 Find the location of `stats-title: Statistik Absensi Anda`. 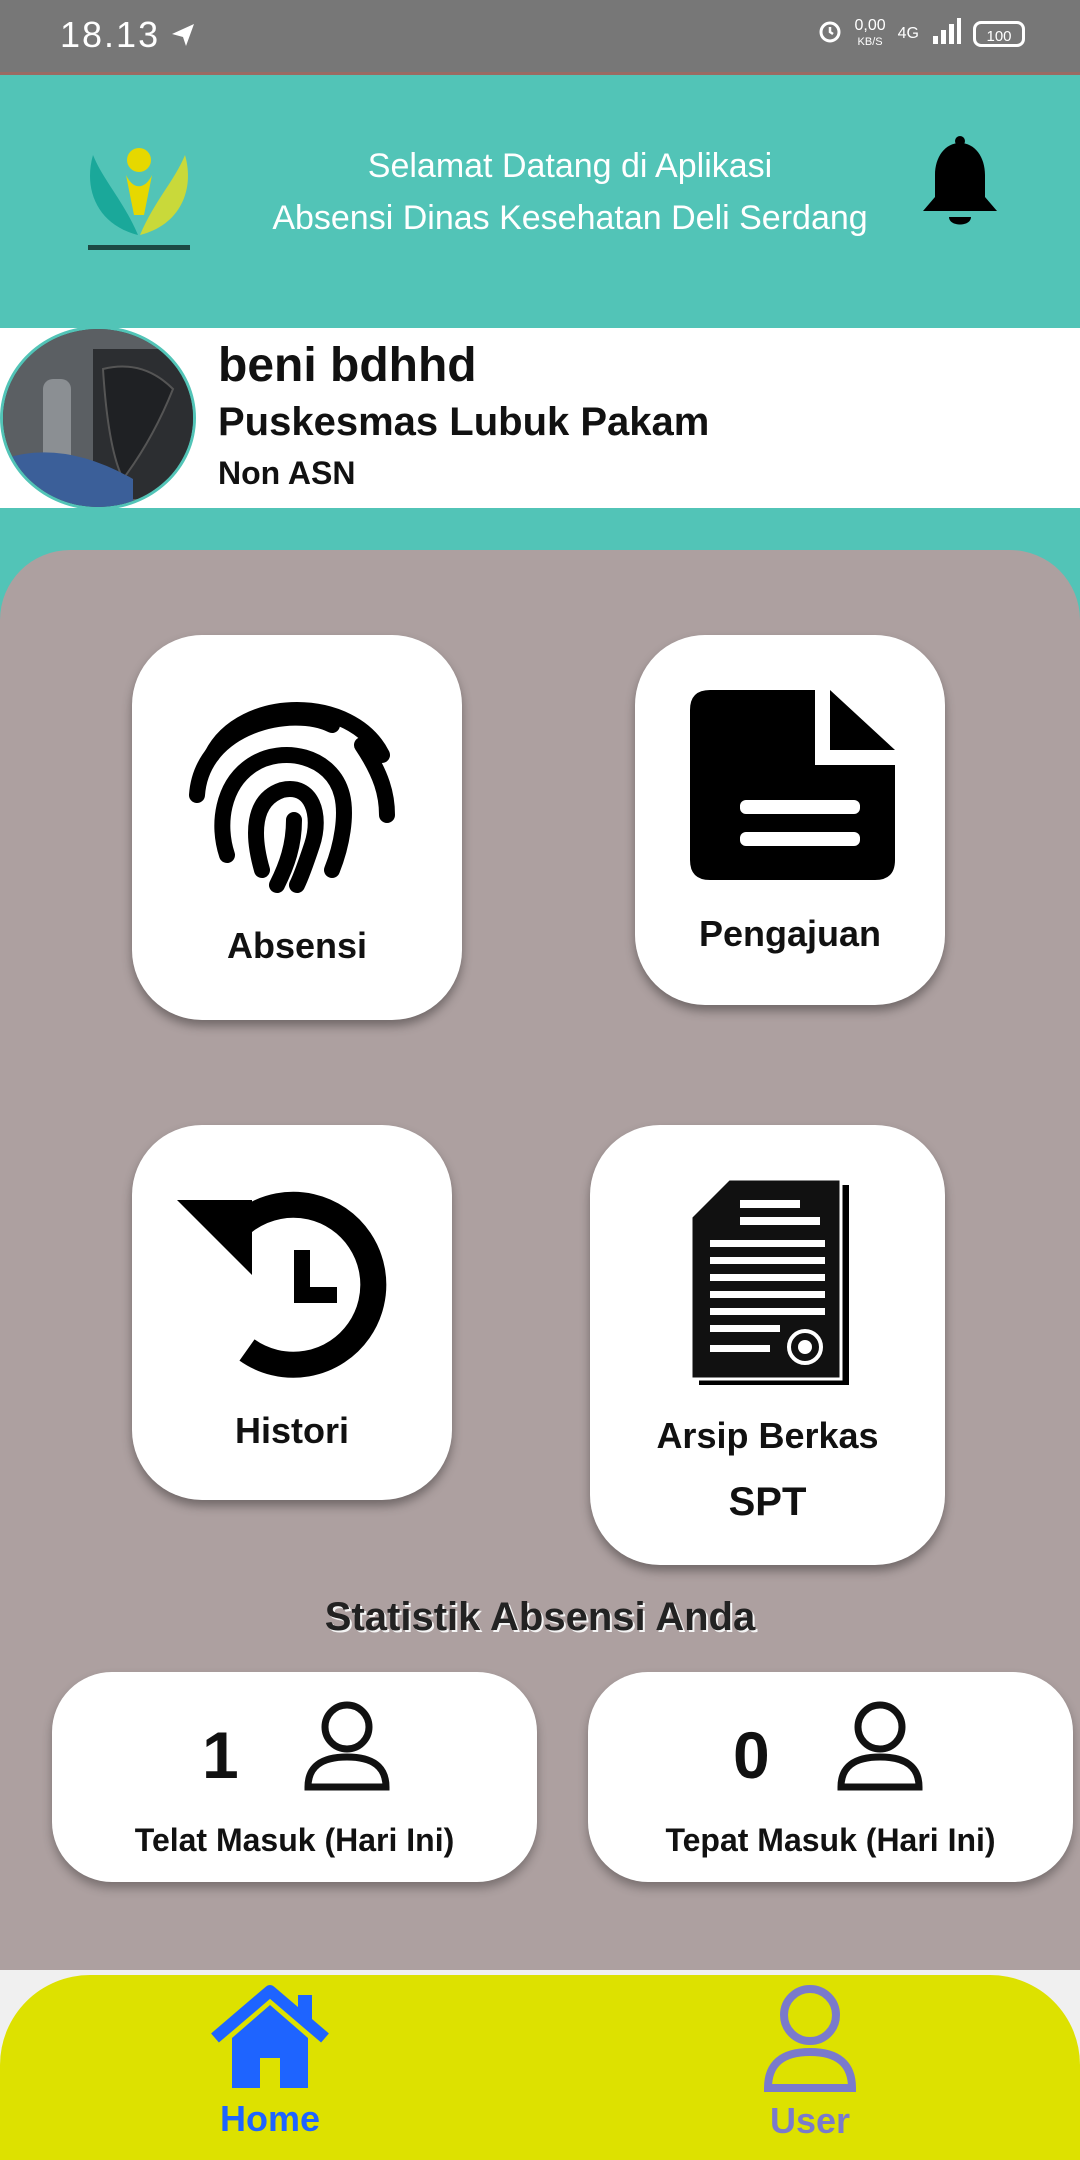

stats-title: Statistik Absensi Anda is located at coordinates (540, 1617).